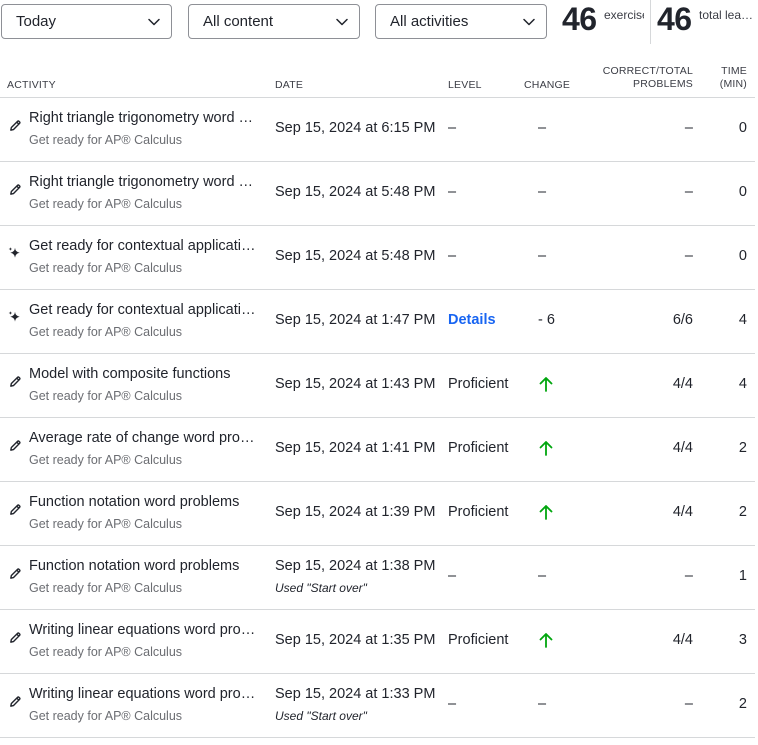 This screenshot has height=745, width=758. Describe the element at coordinates (734, 71) in the screenshot. I see `header-time-line1: TIME` at that location.